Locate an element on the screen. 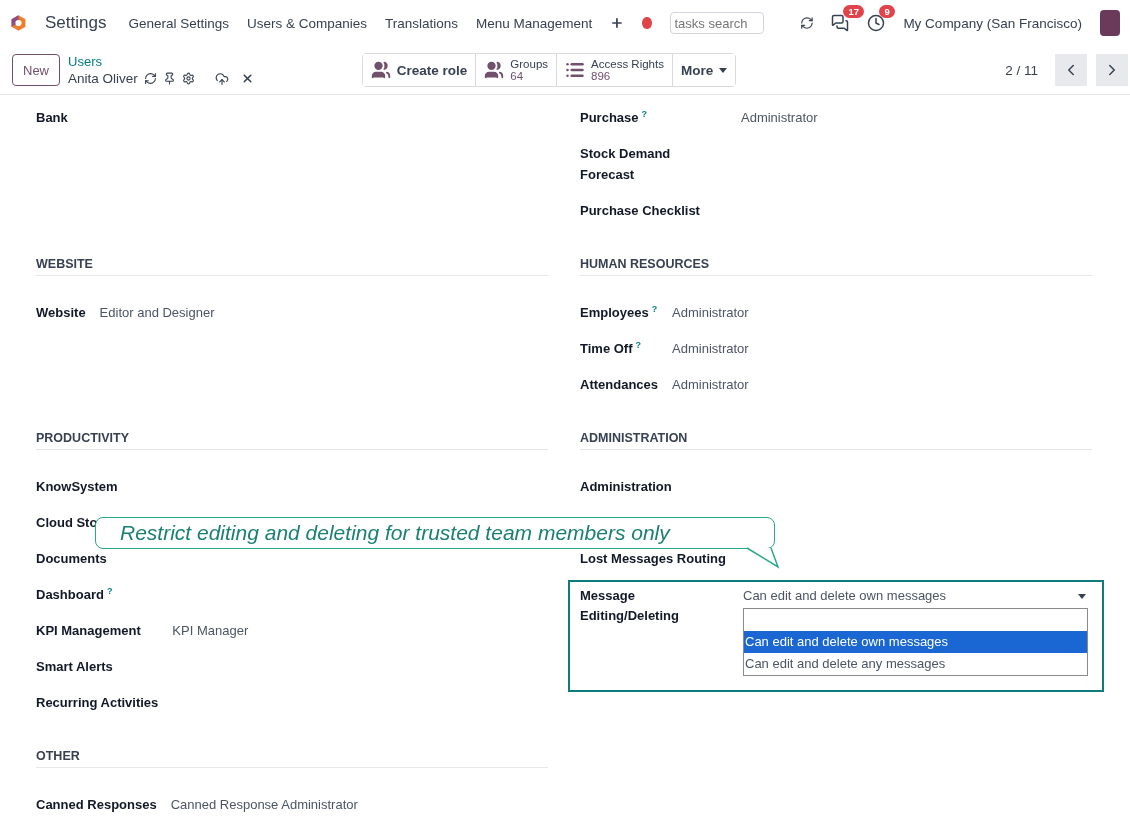 This screenshot has height=828, width=1130. field-label: Documents is located at coordinates (72, 559).